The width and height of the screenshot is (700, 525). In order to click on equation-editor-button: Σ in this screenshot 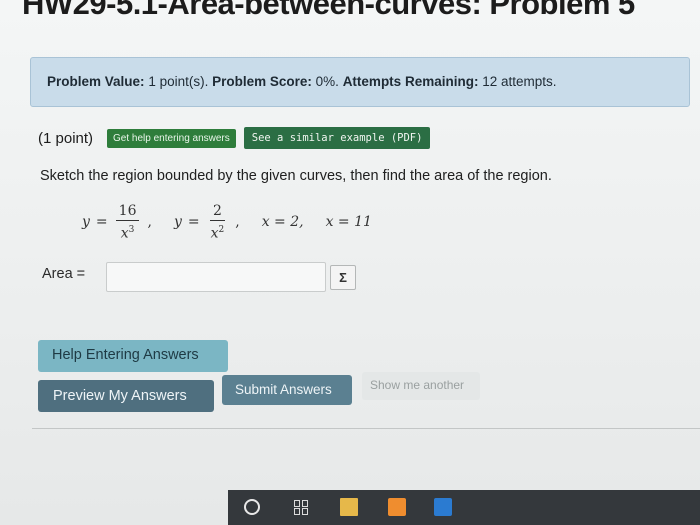, I will do `click(343, 277)`.